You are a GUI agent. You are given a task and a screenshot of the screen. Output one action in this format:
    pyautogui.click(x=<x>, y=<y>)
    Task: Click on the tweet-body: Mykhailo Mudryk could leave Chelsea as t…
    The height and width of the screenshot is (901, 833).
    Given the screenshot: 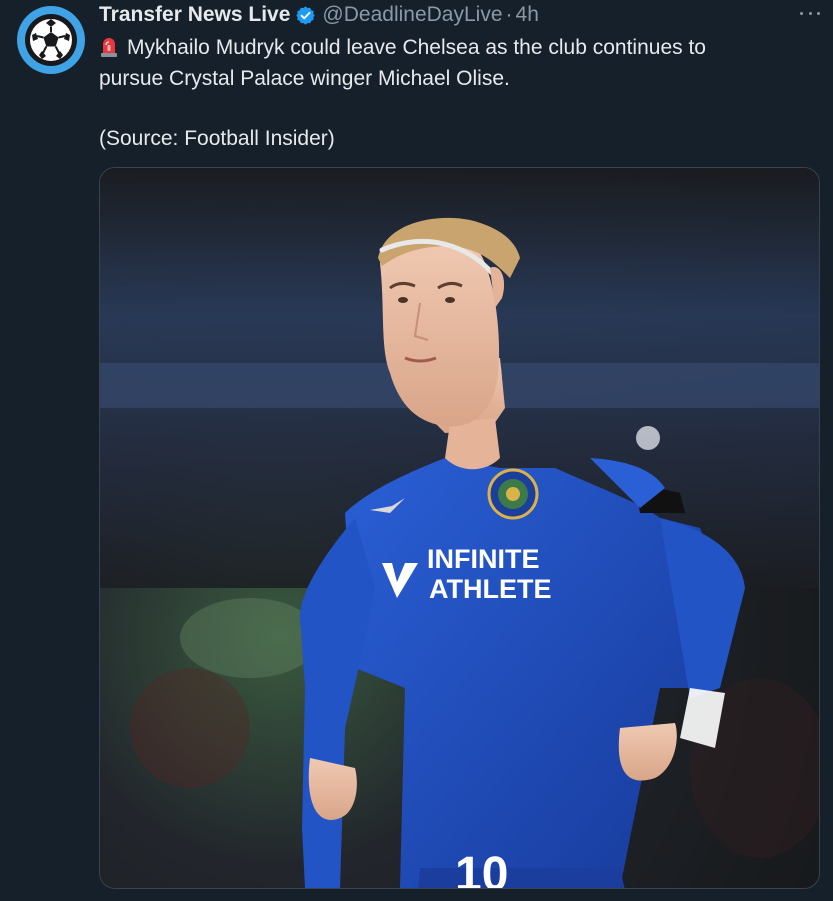 What is the action you would take?
    pyautogui.click(x=449, y=93)
    